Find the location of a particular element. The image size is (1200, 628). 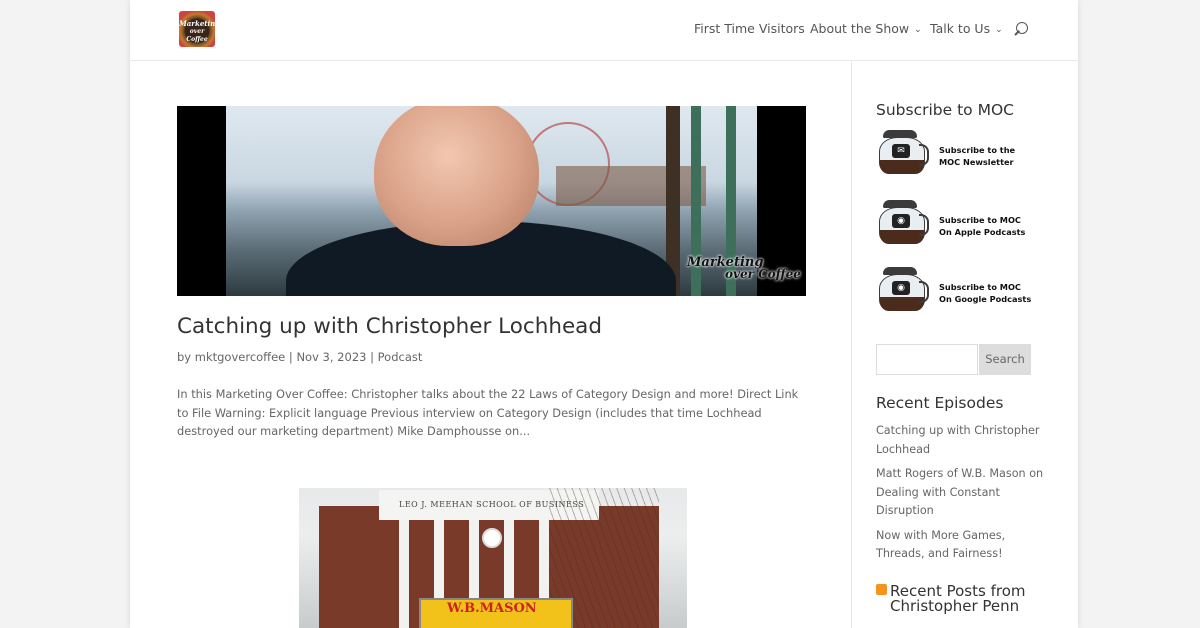

subscribe-google-podcasts-link: ◉ Subscribe to MOC On Google Podcasts is located at coordinates (957, 292).